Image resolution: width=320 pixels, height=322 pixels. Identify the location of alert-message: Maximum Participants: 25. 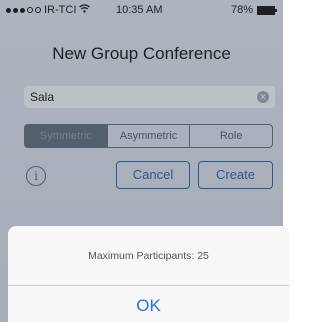
(148, 256).